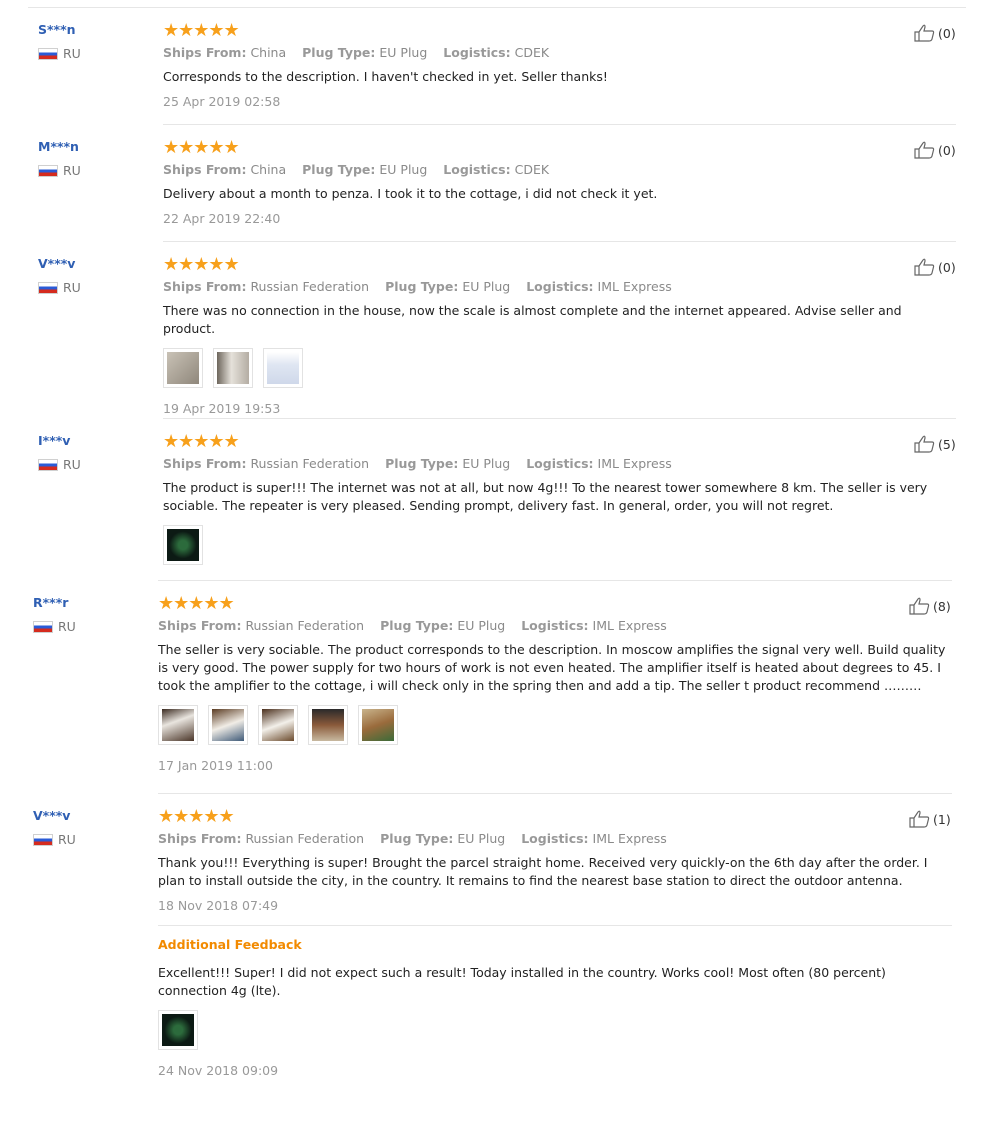 This screenshot has width=1000, height=1122. What do you see at coordinates (218, 1070) in the screenshot?
I see `additional-feedback-date: 24 Nov 2018 09:09` at bounding box center [218, 1070].